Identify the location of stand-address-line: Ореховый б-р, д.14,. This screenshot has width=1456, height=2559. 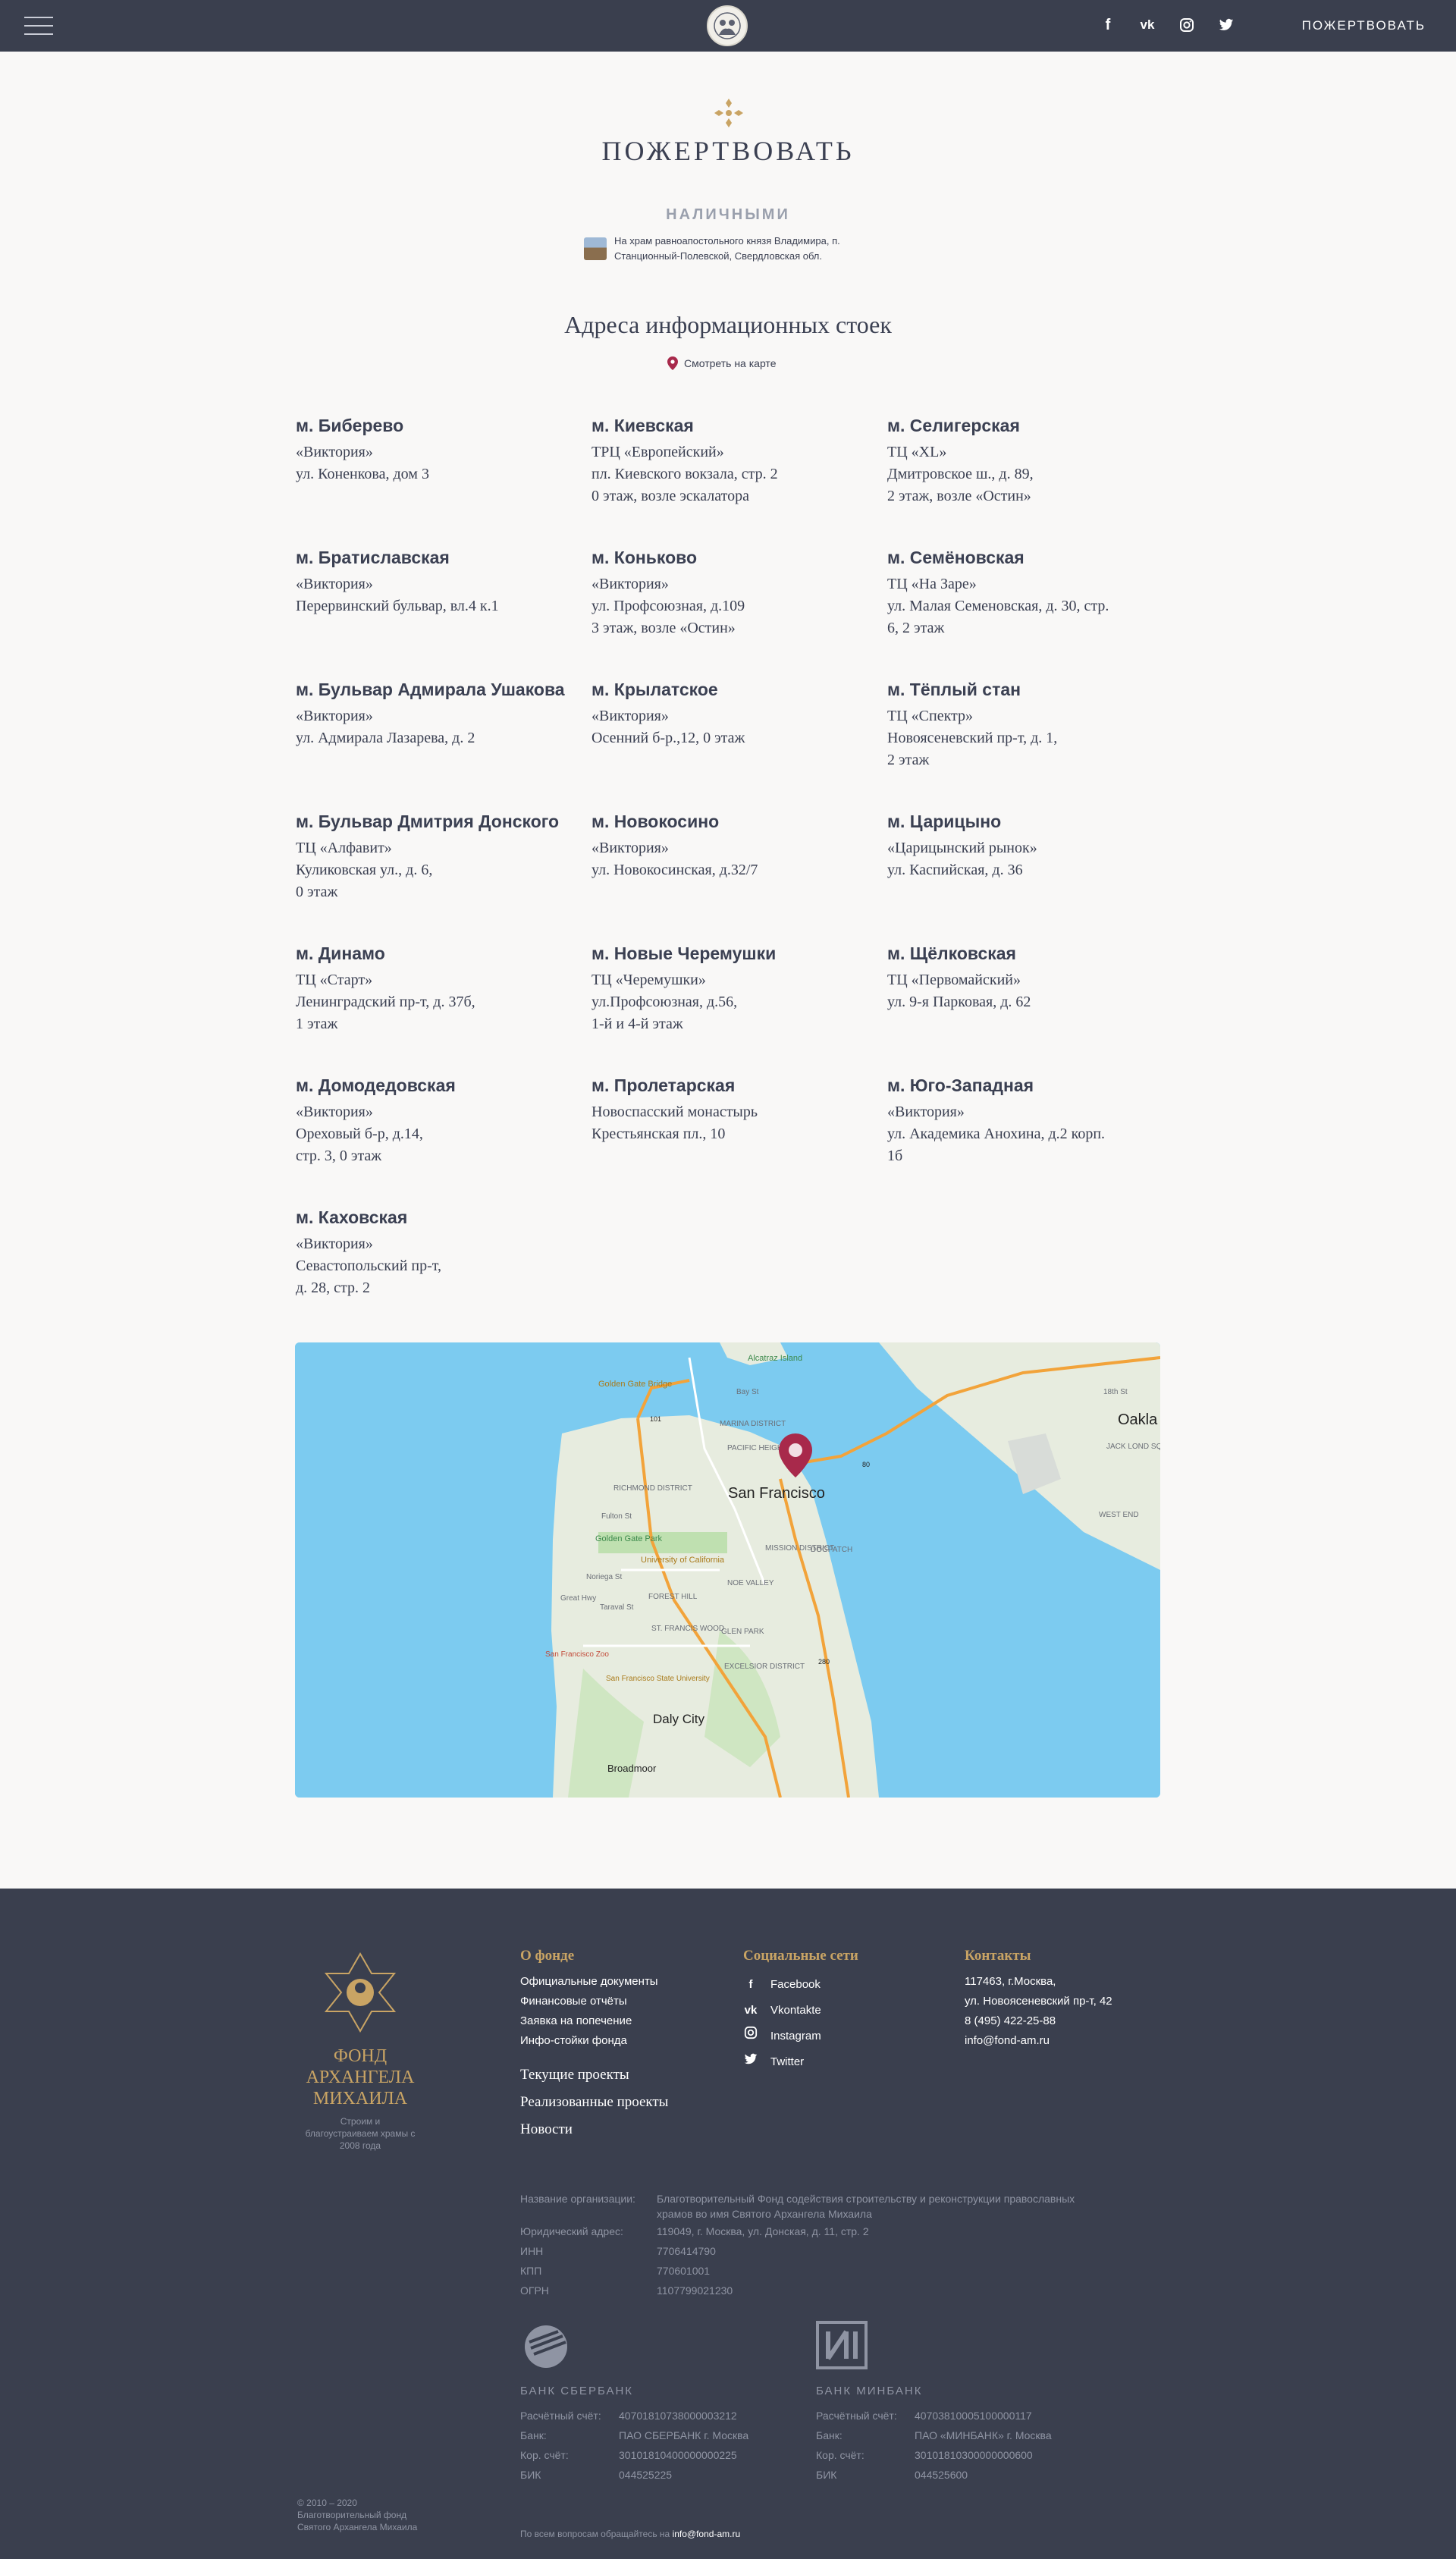
(359, 1134).